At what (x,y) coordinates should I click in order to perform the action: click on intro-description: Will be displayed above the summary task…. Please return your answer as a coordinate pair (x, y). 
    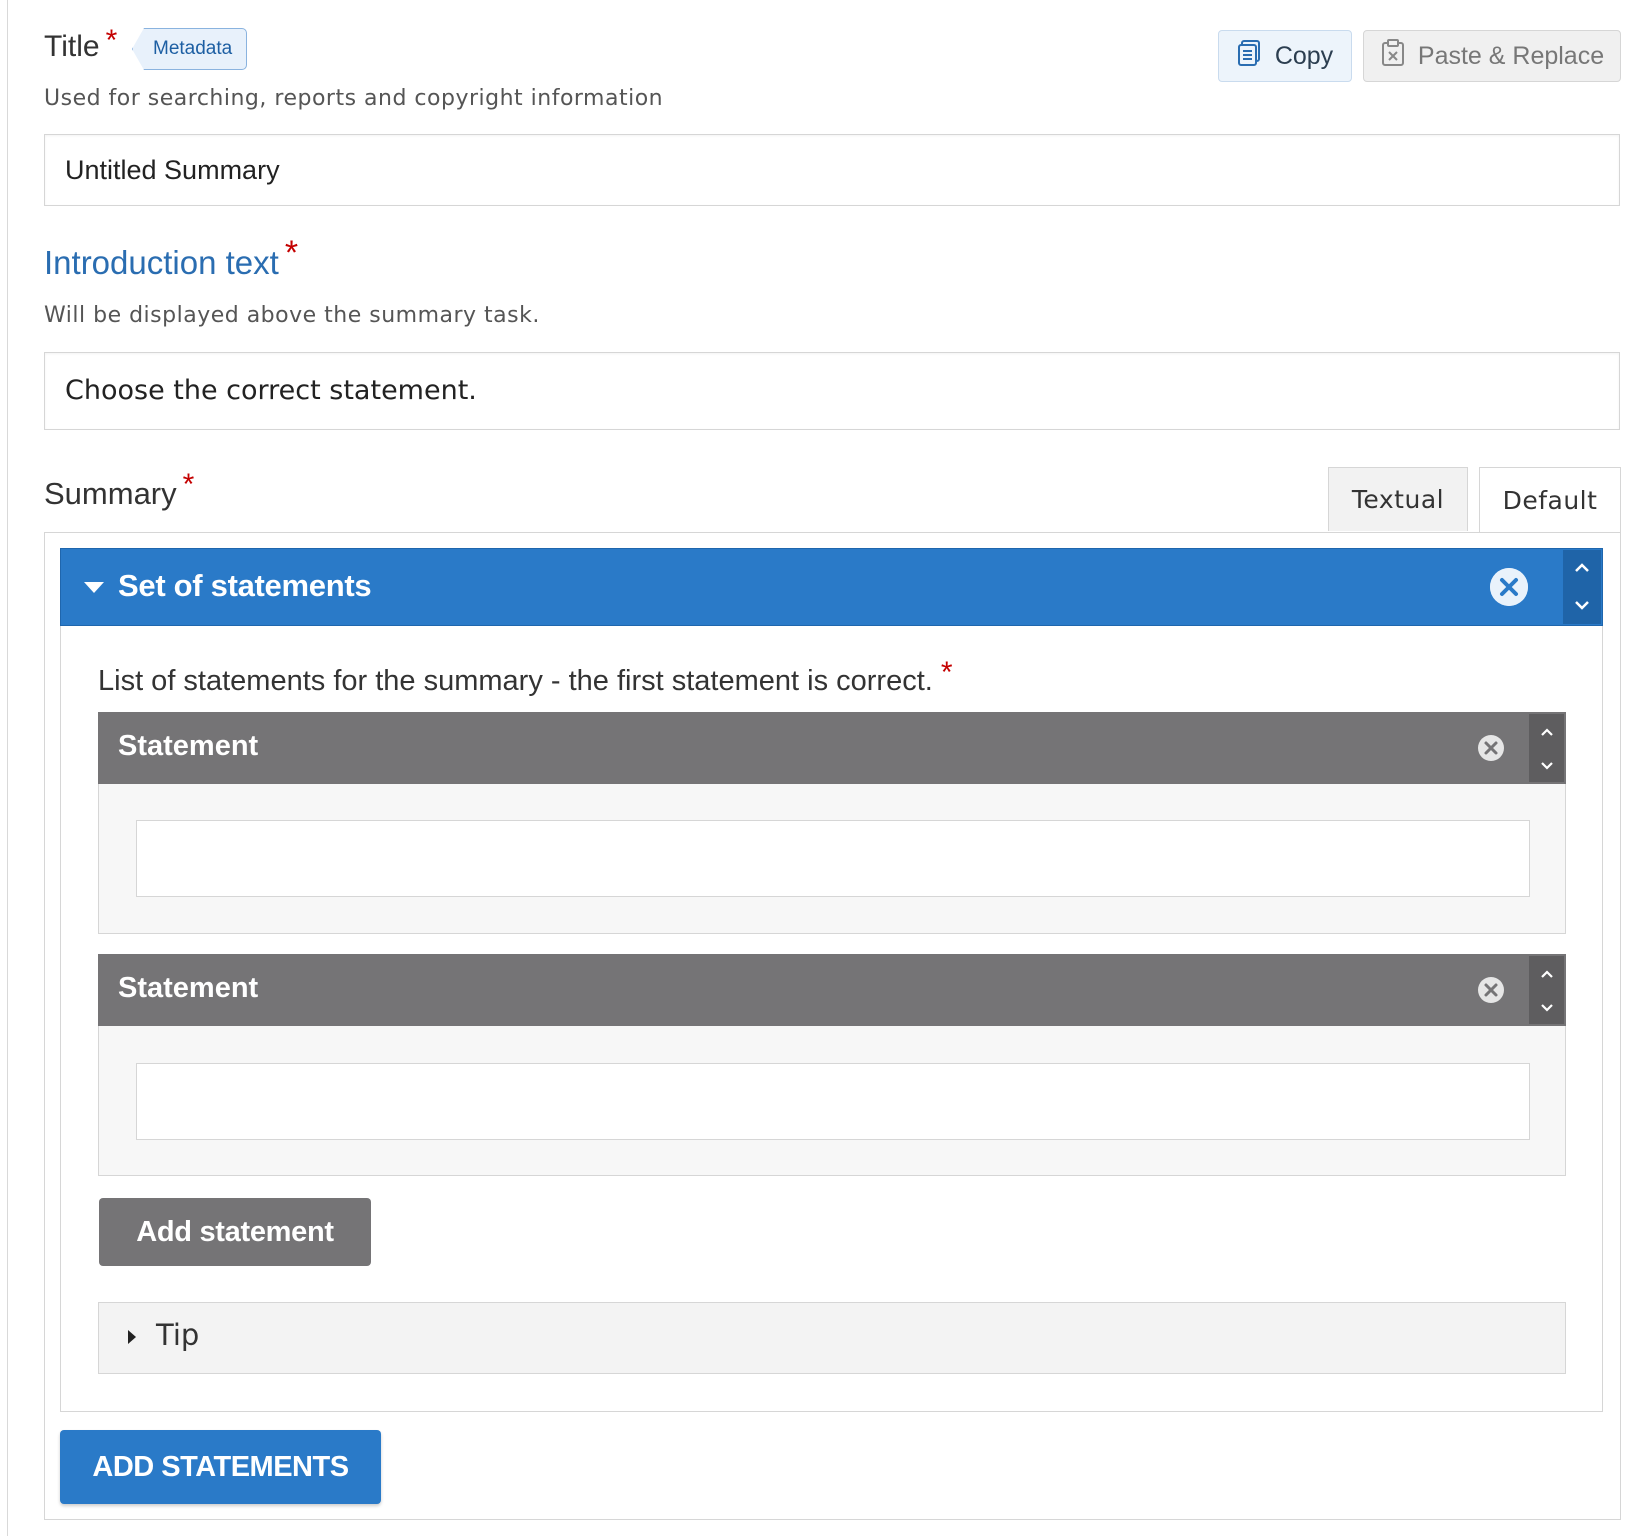
    Looking at the image, I should click on (292, 315).